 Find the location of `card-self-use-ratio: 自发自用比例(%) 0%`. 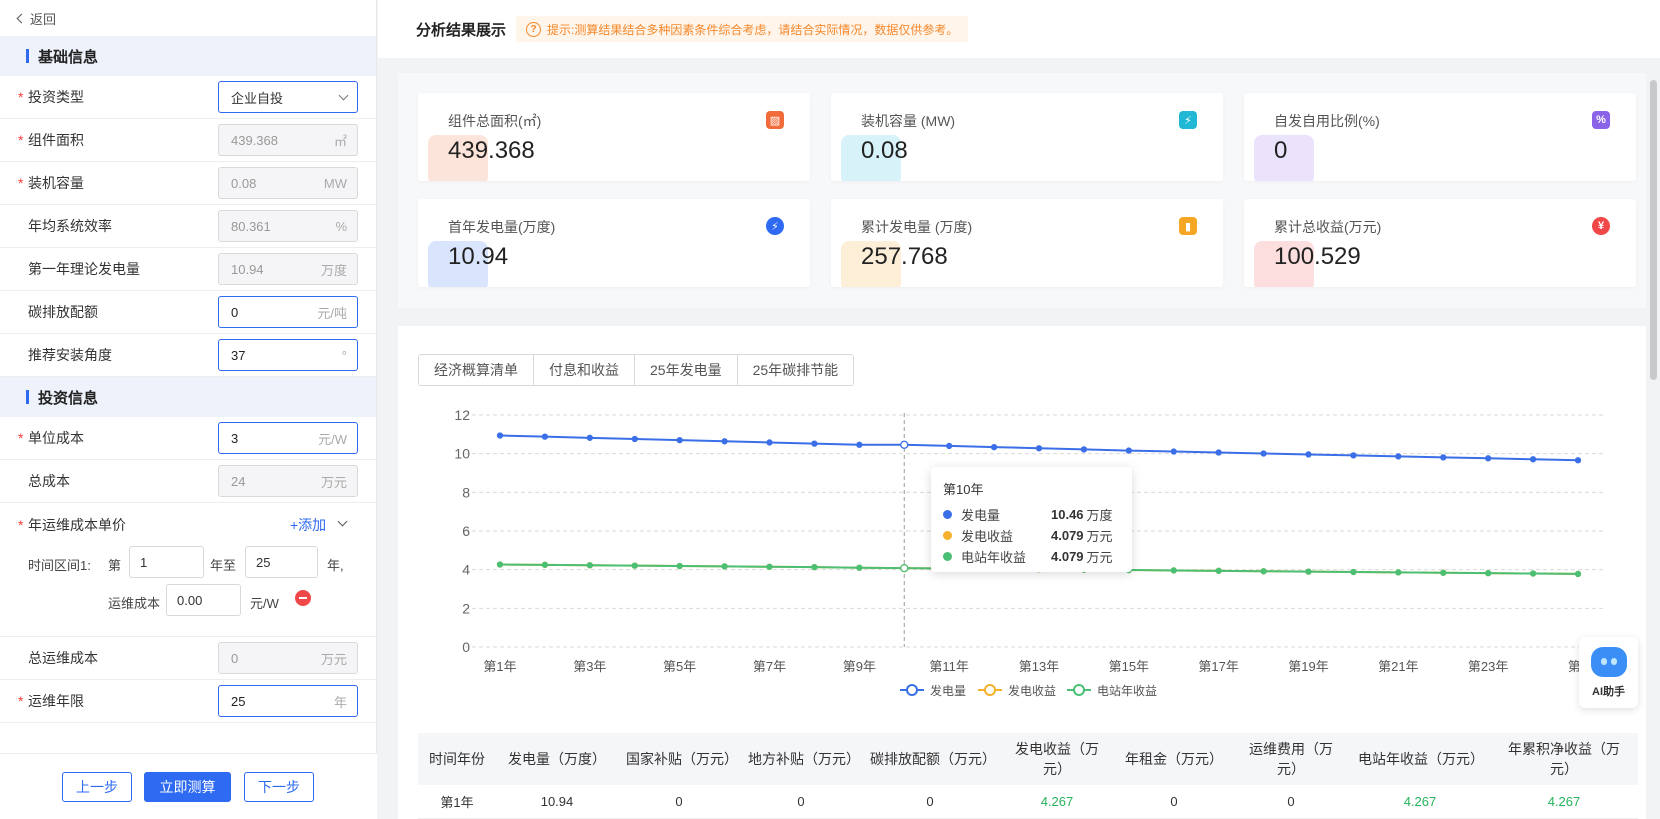

card-self-use-ratio: 自发自用比例(%) 0% is located at coordinates (1440, 137).